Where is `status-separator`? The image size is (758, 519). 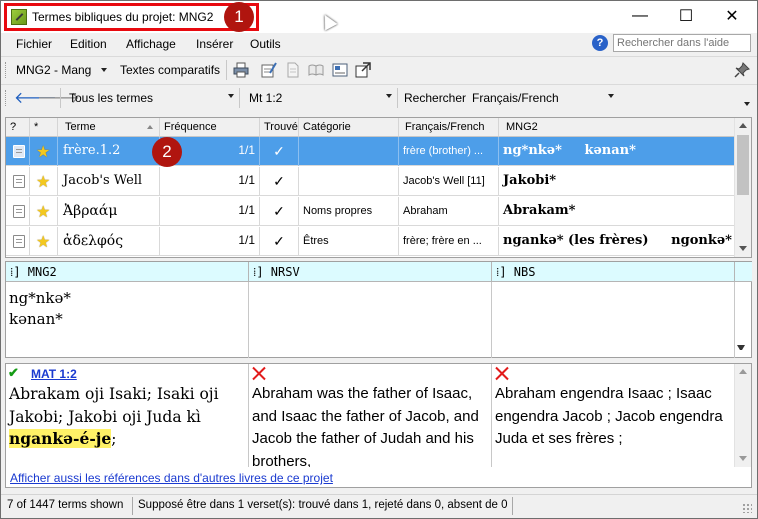
status-separator is located at coordinates (132, 506).